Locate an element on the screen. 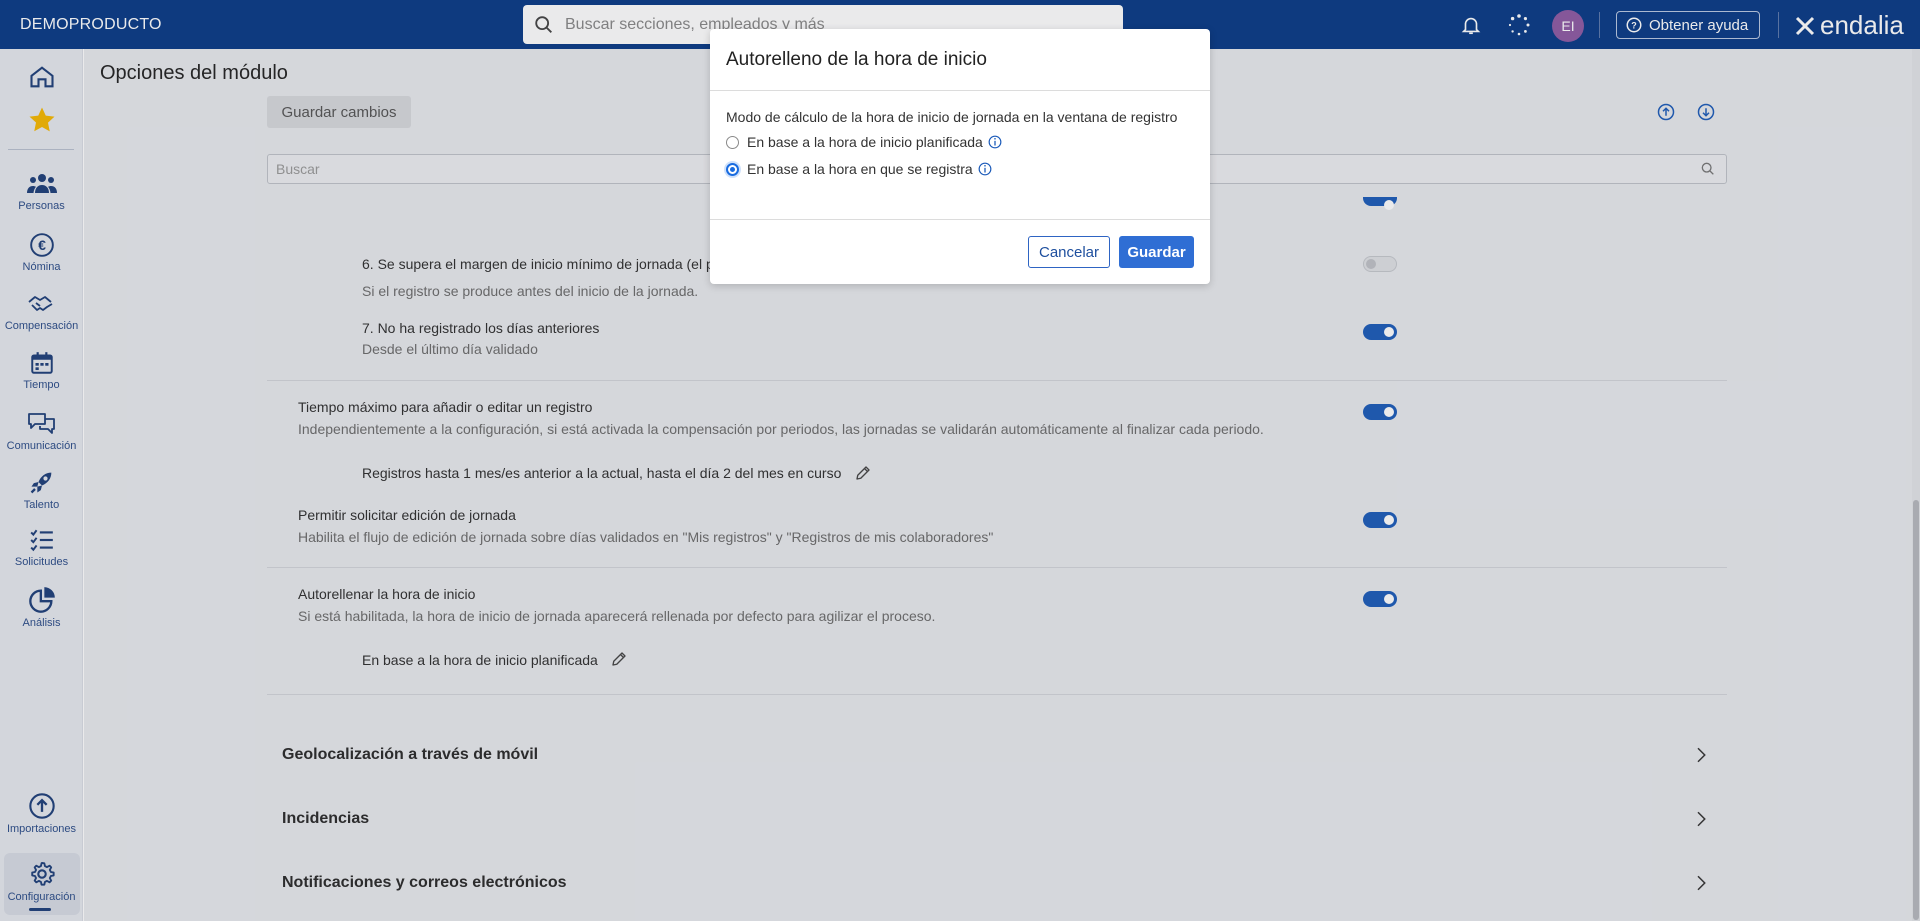  sidebar-item-solicitudes: Solicitudes is located at coordinates (41, 547).